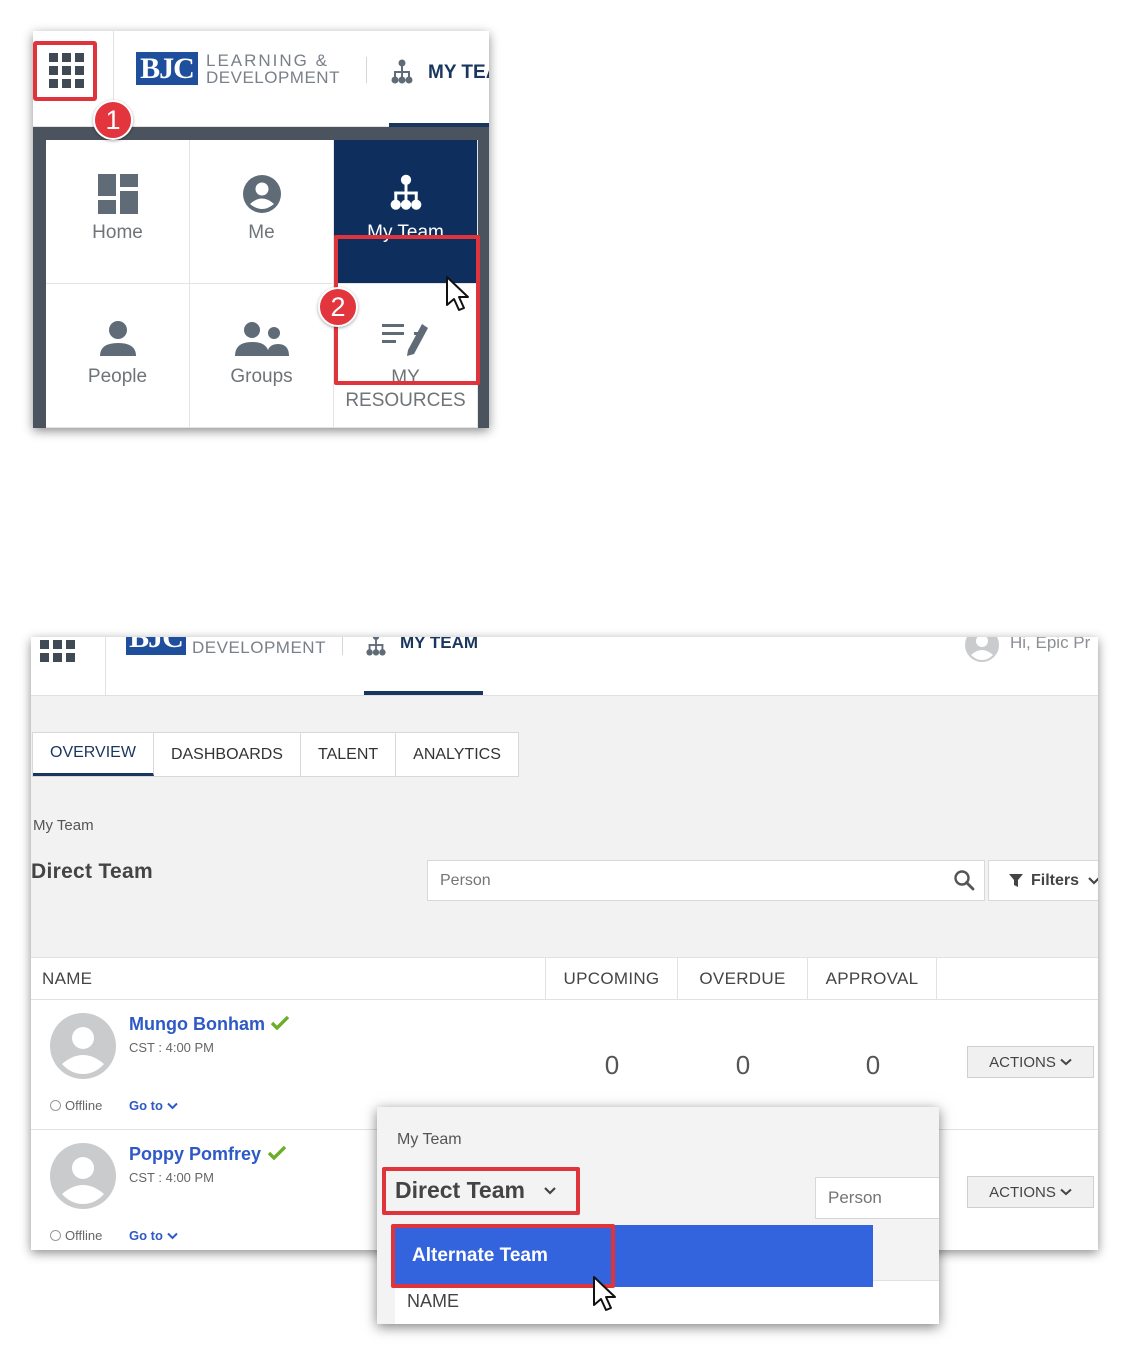 The width and height of the screenshot is (1130, 1354). I want to click on tile-groups: Groups, so click(262, 356).